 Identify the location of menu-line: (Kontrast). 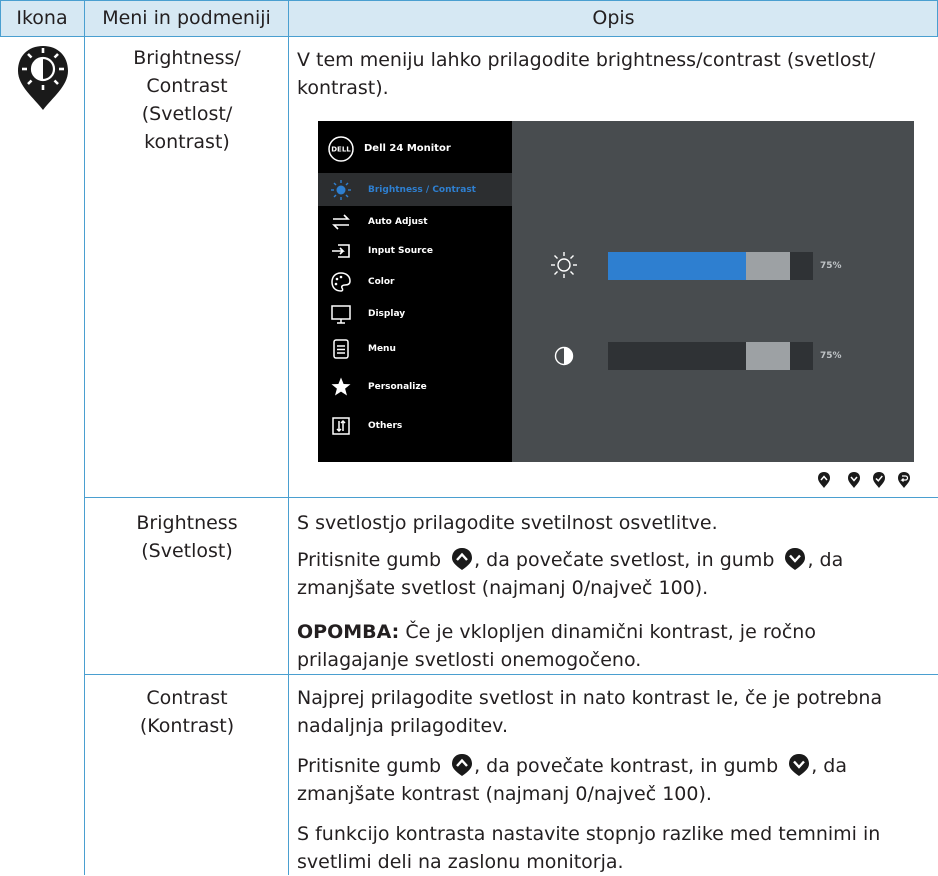
(187, 726).